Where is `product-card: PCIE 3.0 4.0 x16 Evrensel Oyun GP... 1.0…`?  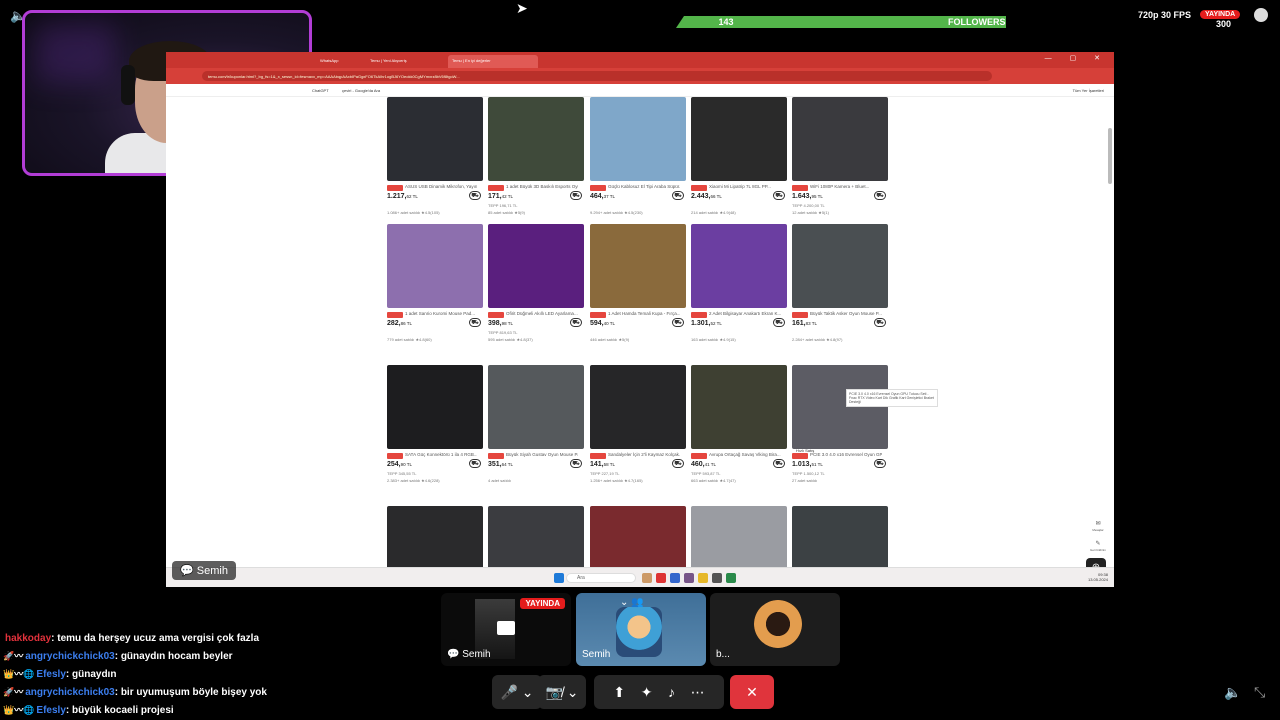 product-card: PCIE 3.0 4.0 x16 Evrensel Oyun GP... 1.0… is located at coordinates (840, 424).